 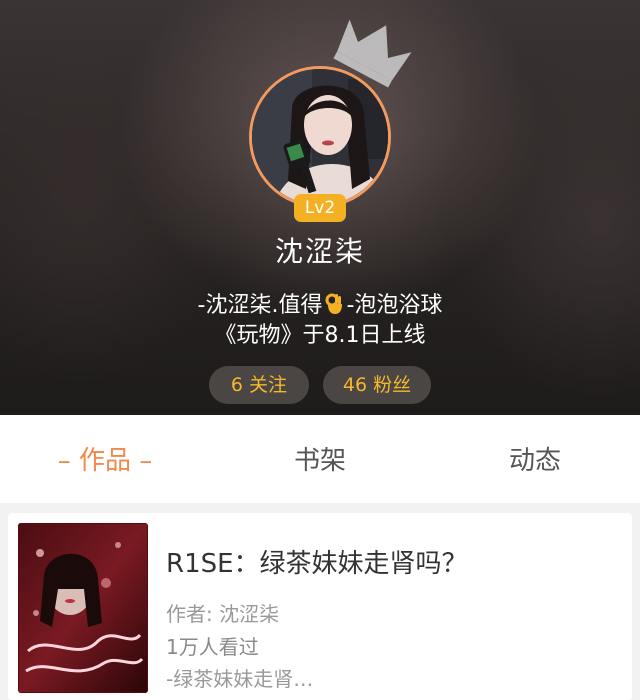 What do you see at coordinates (394, 305) in the screenshot?
I see `bio-suffix: -泡泡浴球` at bounding box center [394, 305].